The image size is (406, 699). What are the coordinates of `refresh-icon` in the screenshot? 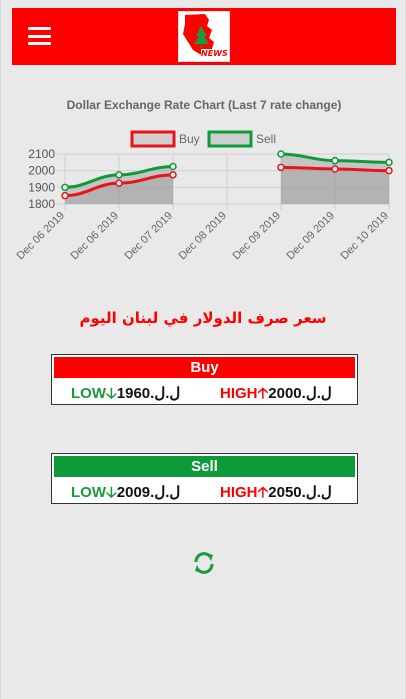 It's located at (204, 563).